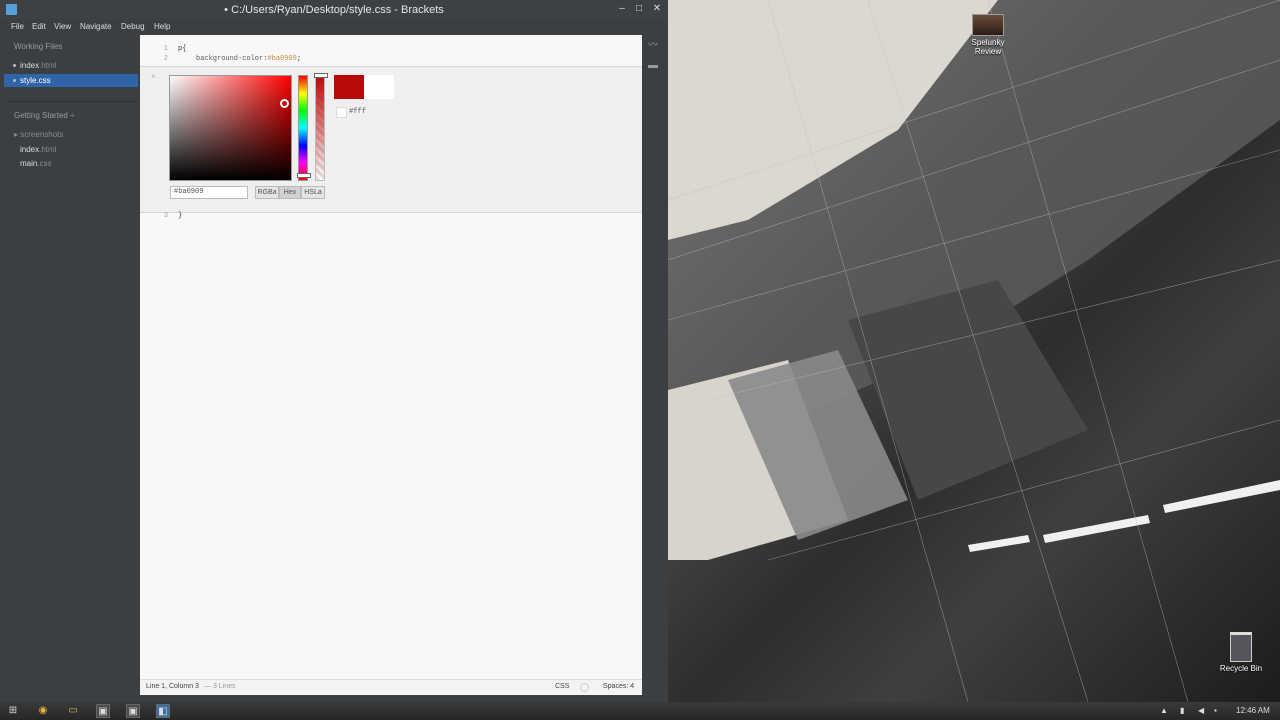 The height and width of the screenshot is (720, 1280). What do you see at coordinates (1253, 710) in the screenshot?
I see `clock: 12:46 AM` at bounding box center [1253, 710].